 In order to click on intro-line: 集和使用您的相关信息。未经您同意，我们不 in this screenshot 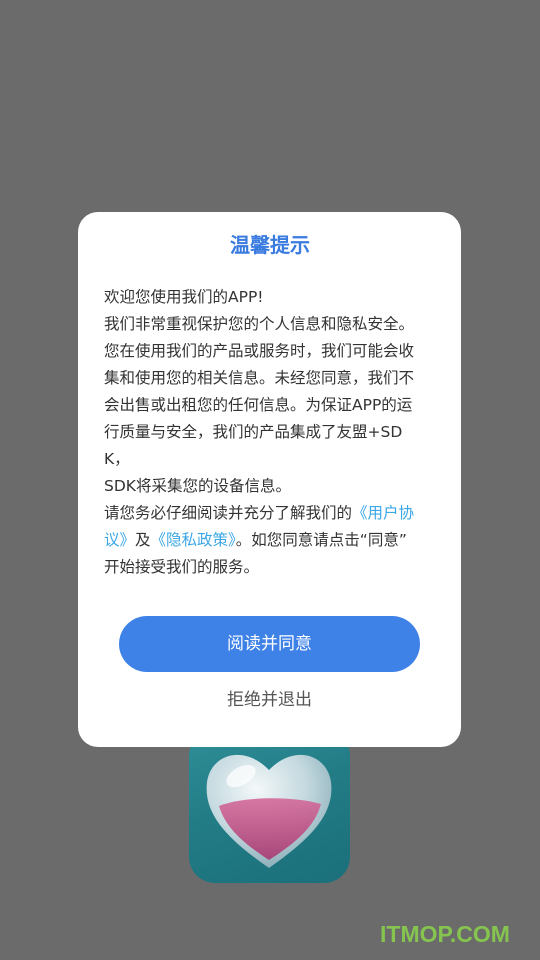, I will do `click(259, 378)`.